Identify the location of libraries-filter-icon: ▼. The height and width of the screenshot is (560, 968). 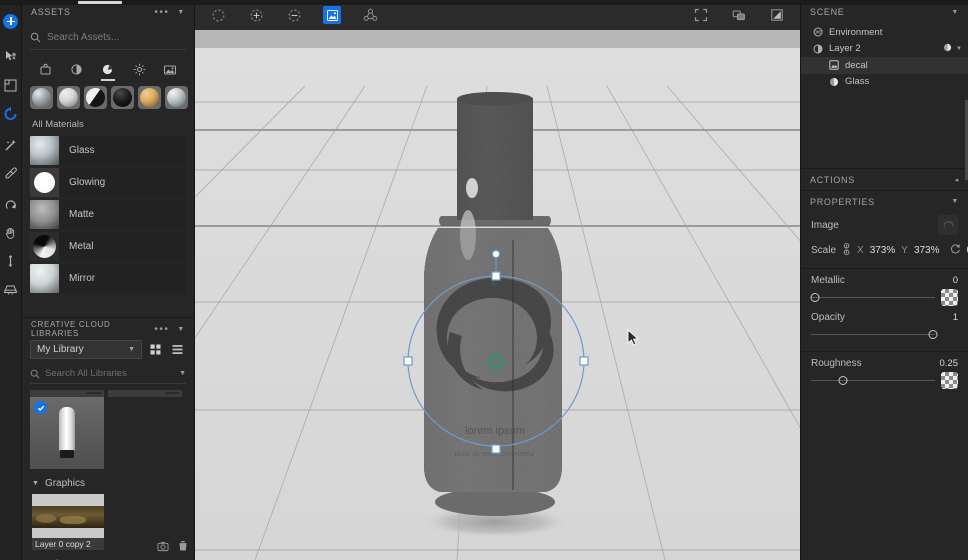
(182, 373).